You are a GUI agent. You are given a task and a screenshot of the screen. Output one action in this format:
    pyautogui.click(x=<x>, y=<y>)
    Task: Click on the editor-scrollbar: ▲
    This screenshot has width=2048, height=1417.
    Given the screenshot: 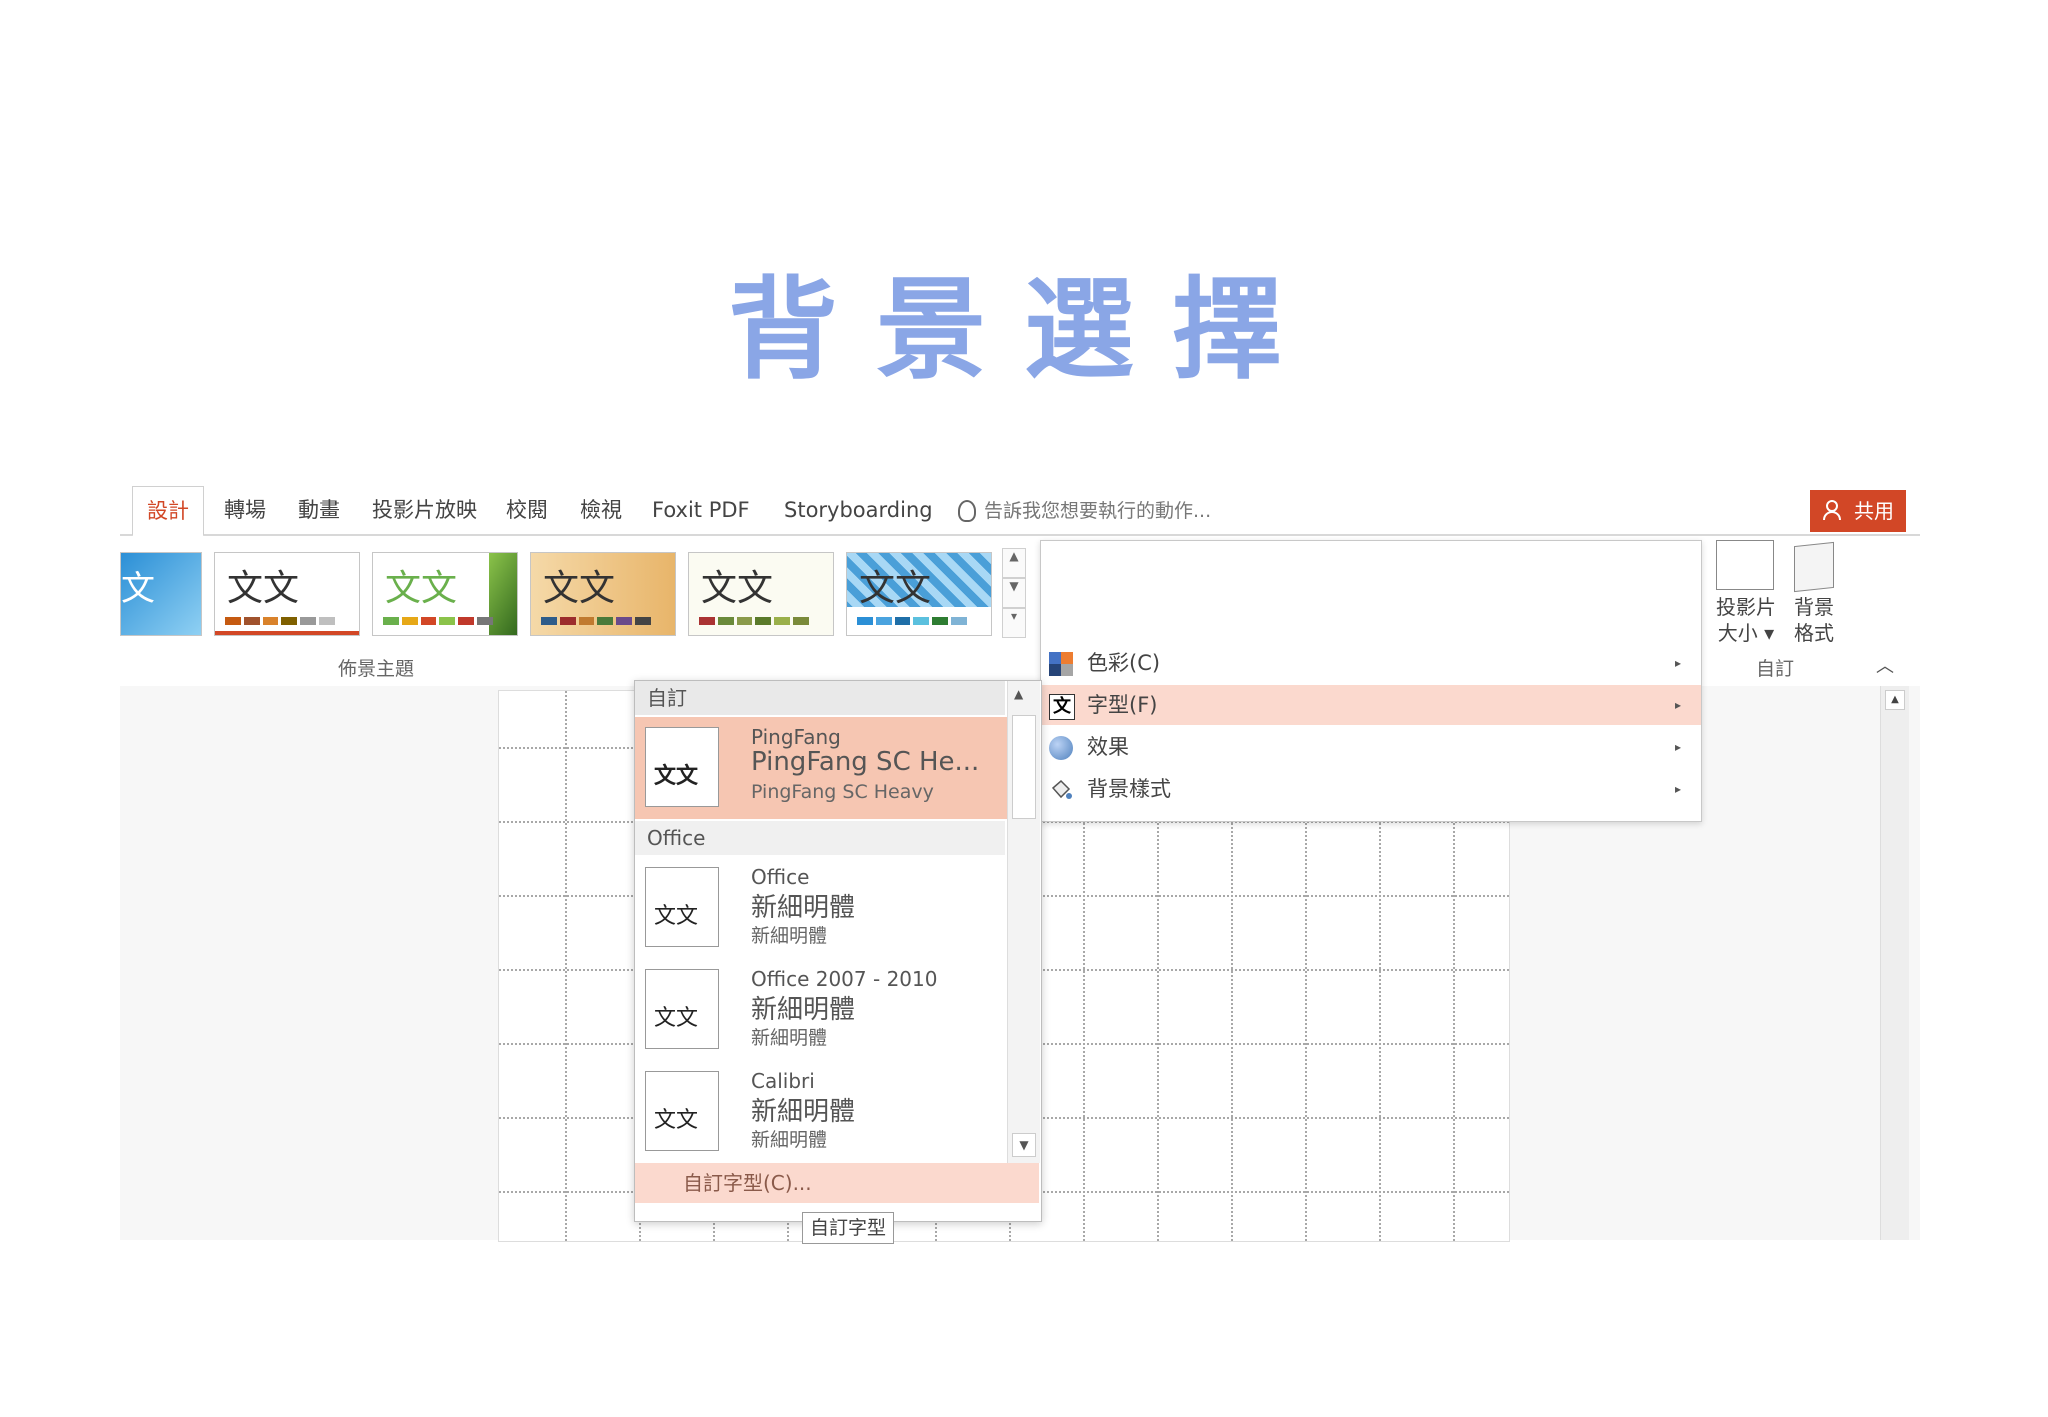 What is the action you would take?
    pyautogui.click(x=1894, y=963)
    